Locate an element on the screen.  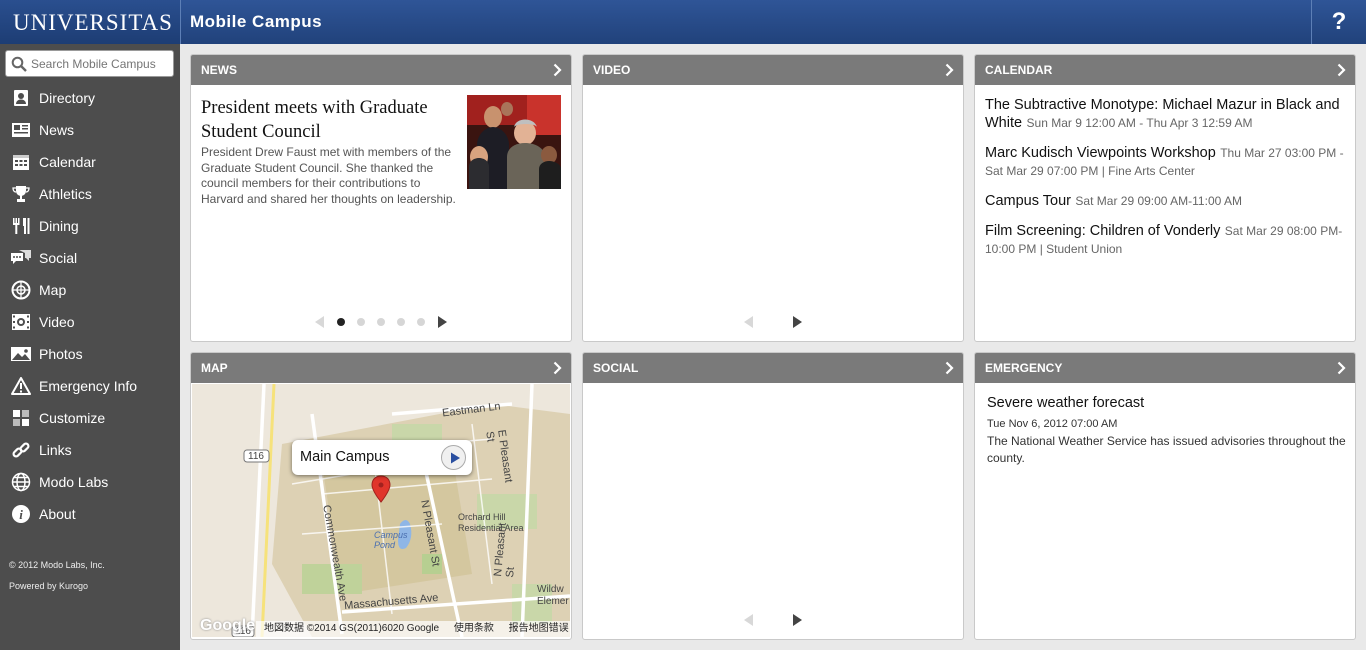
event-title: Campus Tour is located at coordinates (1028, 201).